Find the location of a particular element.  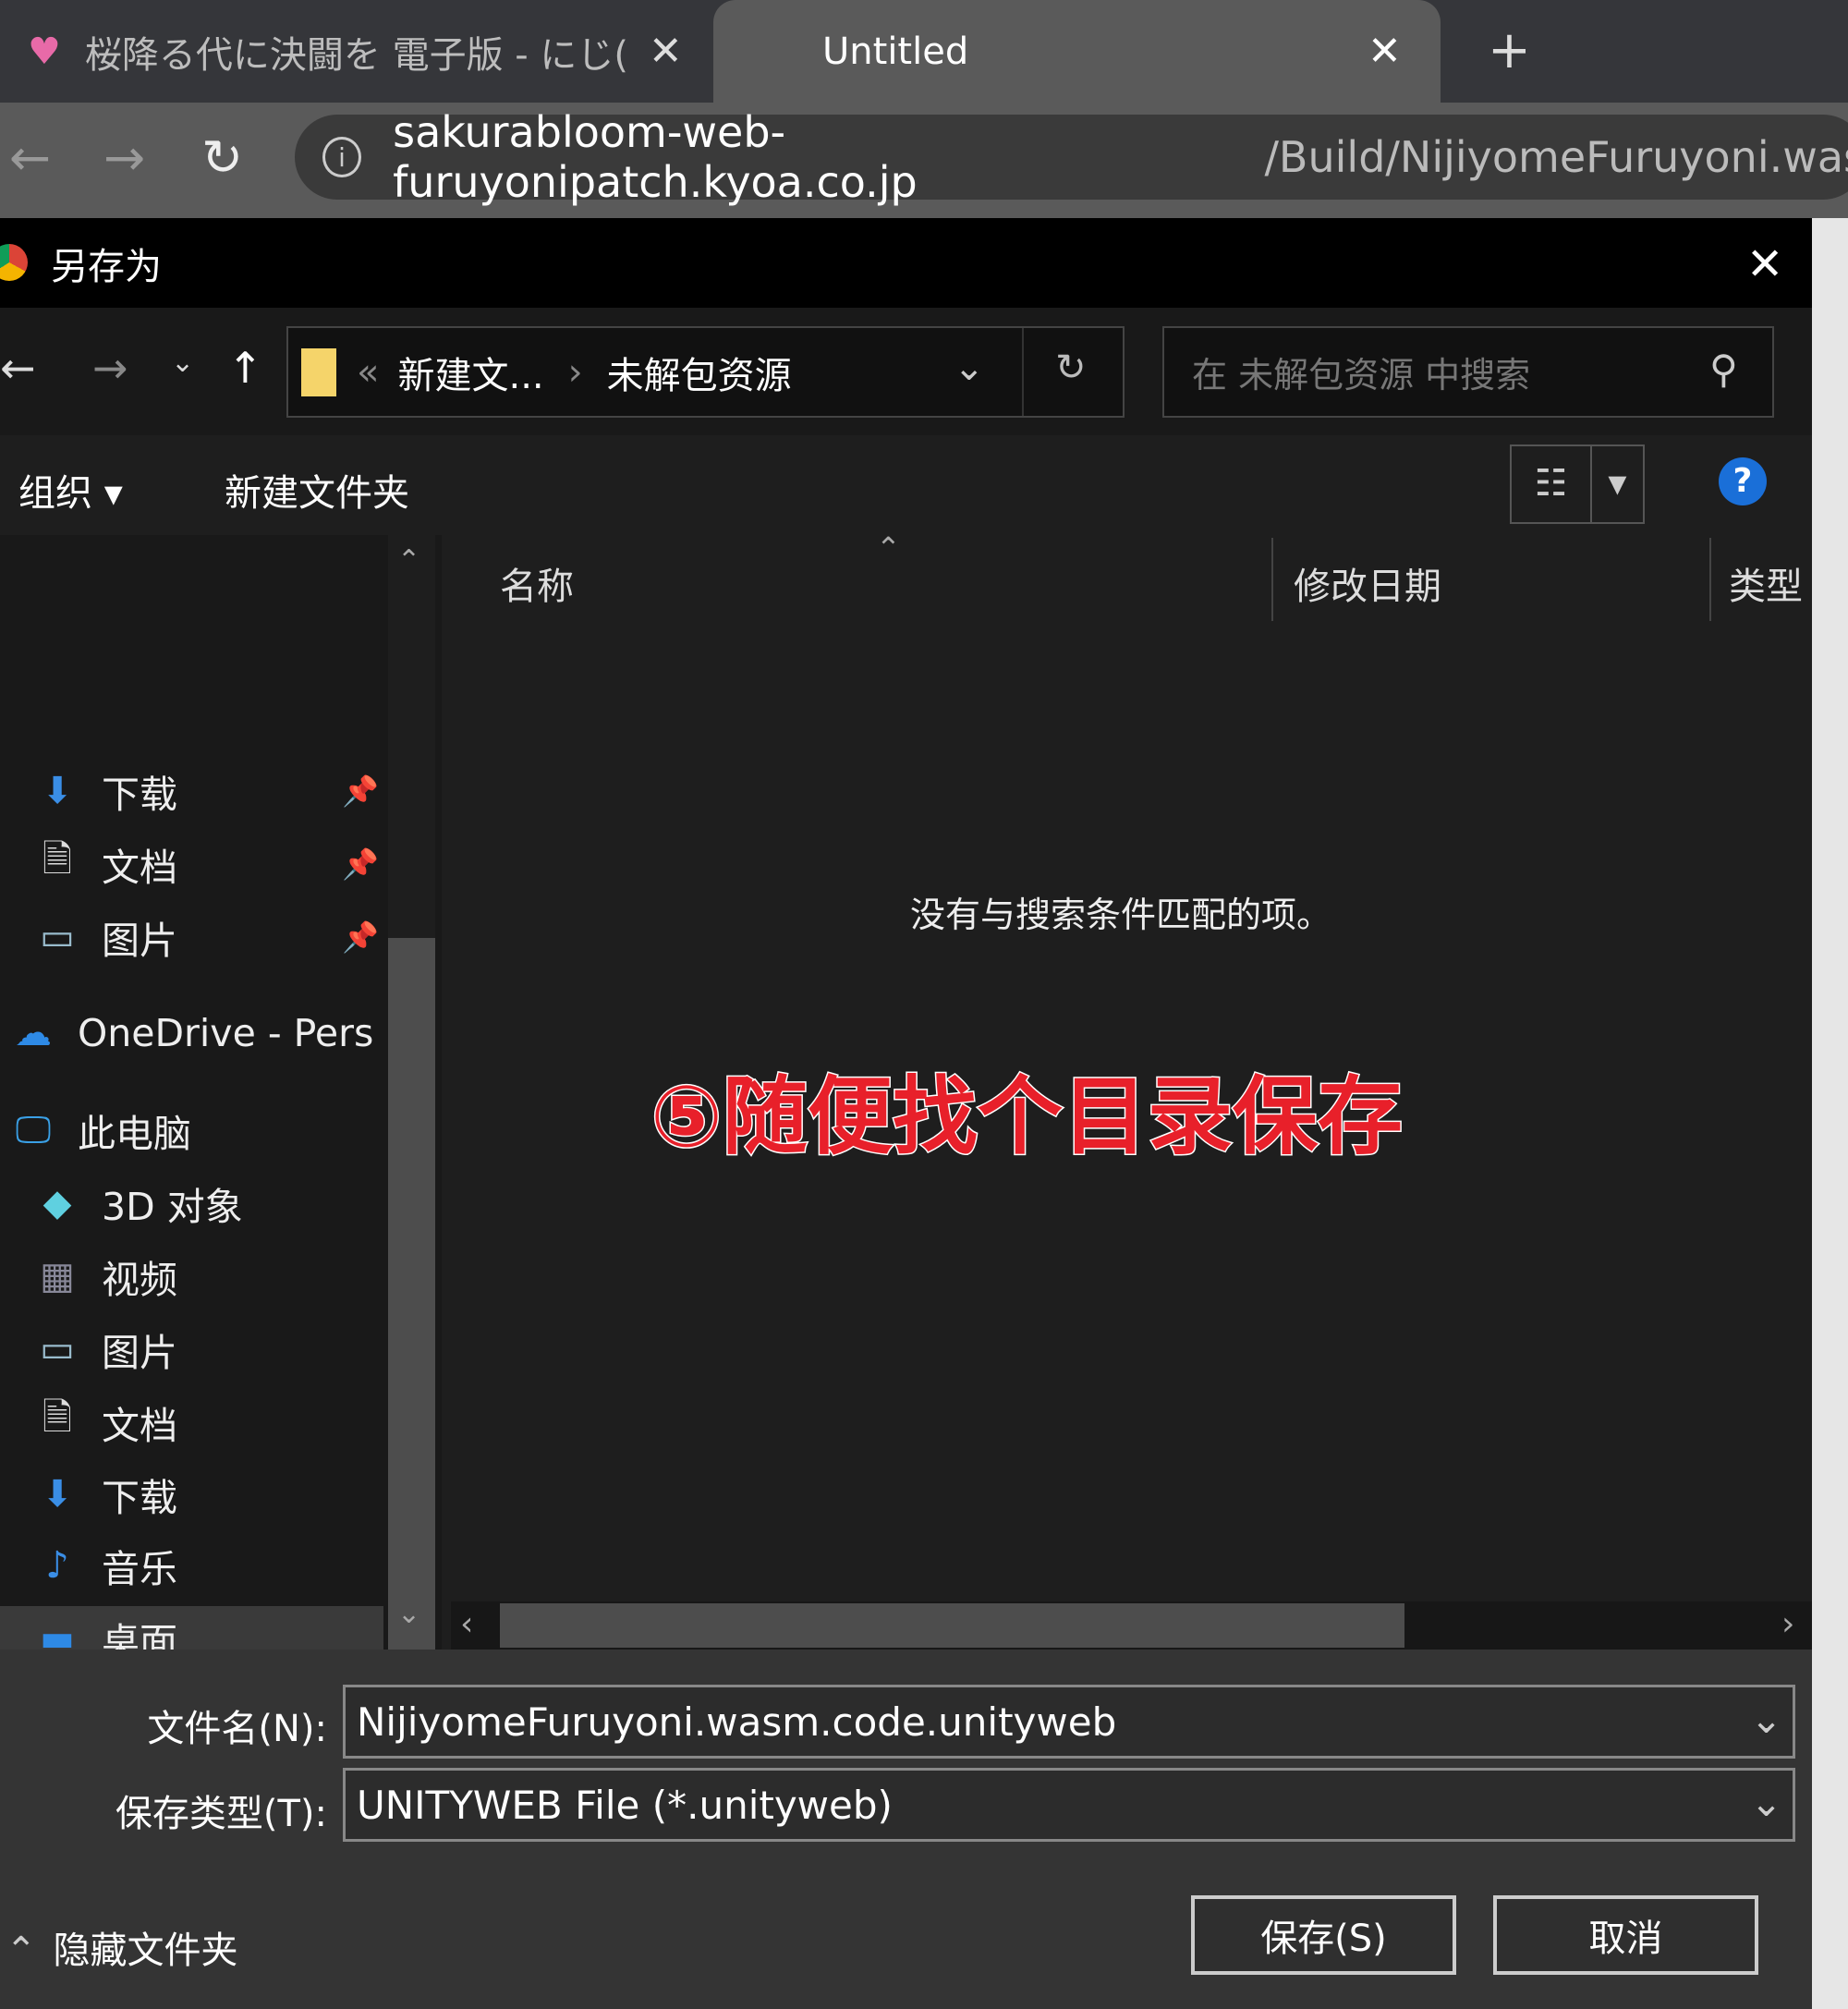

close-icon: ✕ is located at coordinates (1765, 264).